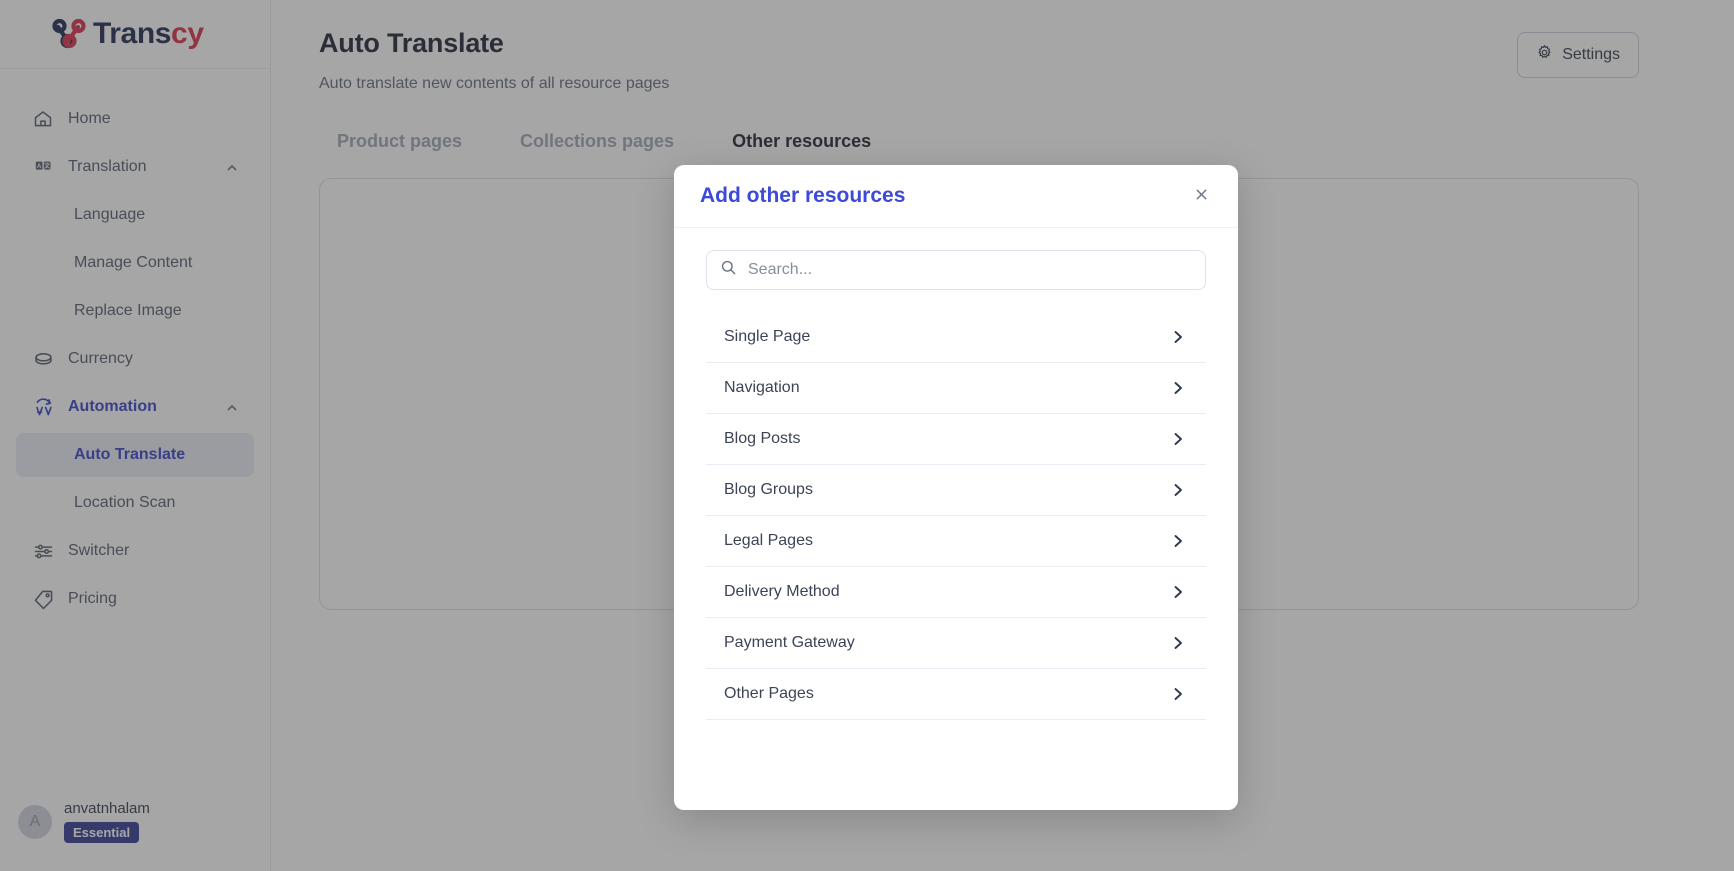 The height and width of the screenshot is (871, 1734). Describe the element at coordinates (768, 540) in the screenshot. I see `resource-item-label: Legal Pages` at that location.